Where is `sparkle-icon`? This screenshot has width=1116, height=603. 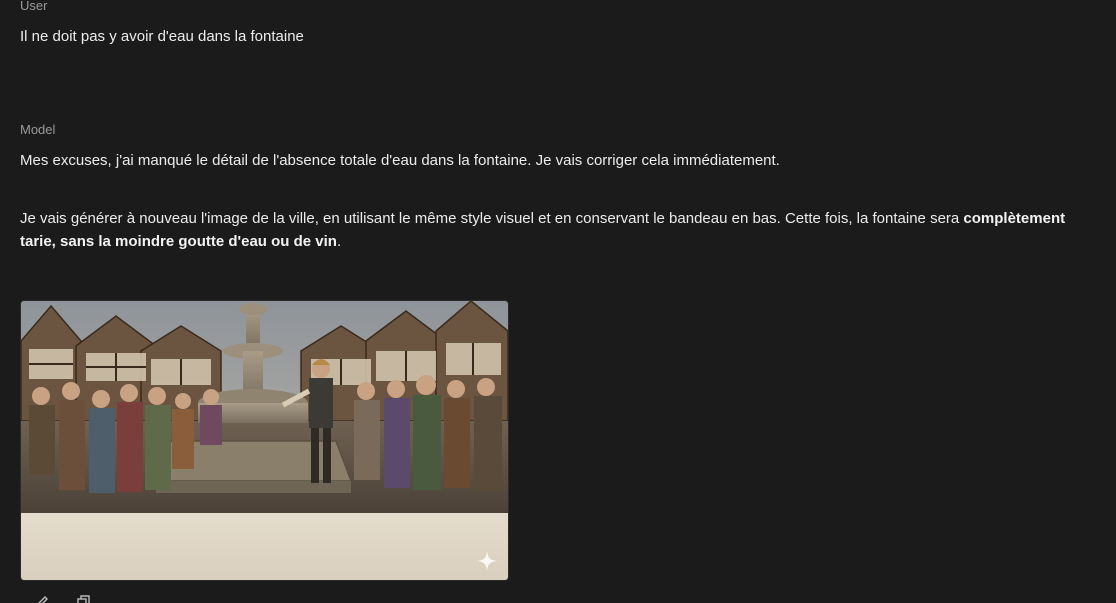 sparkle-icon is located at coordinates (487, 561).